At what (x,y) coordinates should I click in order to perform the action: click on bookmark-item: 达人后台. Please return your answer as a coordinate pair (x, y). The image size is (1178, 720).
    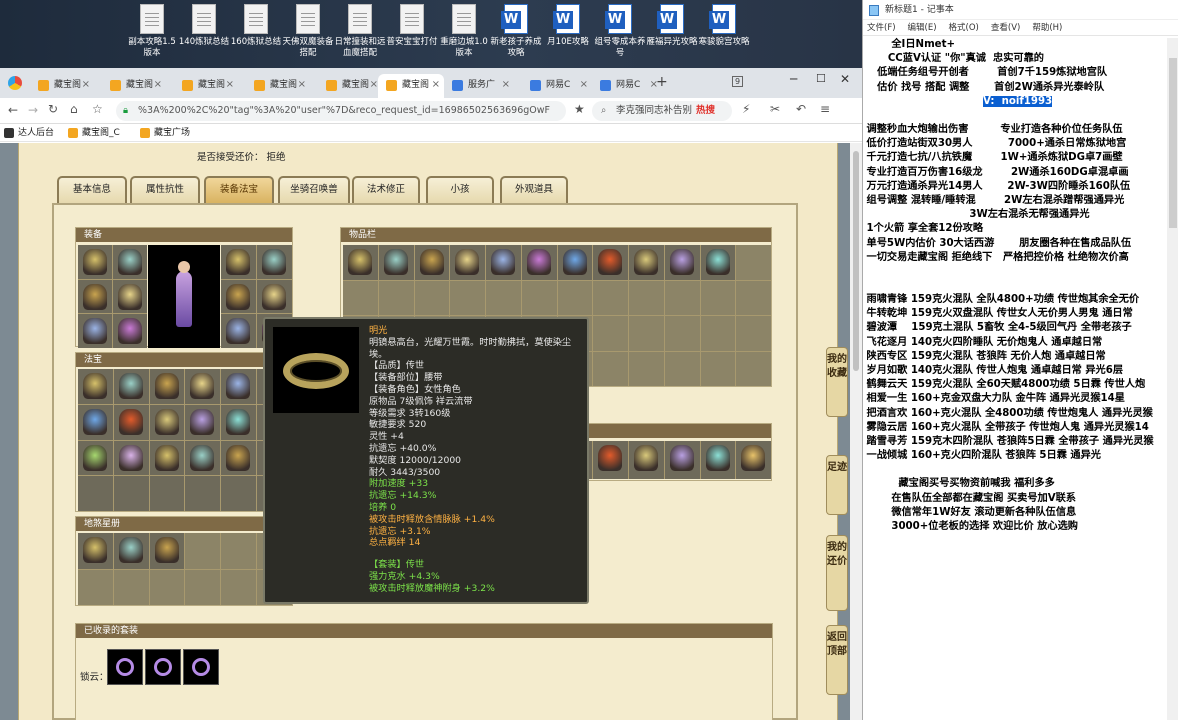
    Looking at the image, I should click on (29, 133).